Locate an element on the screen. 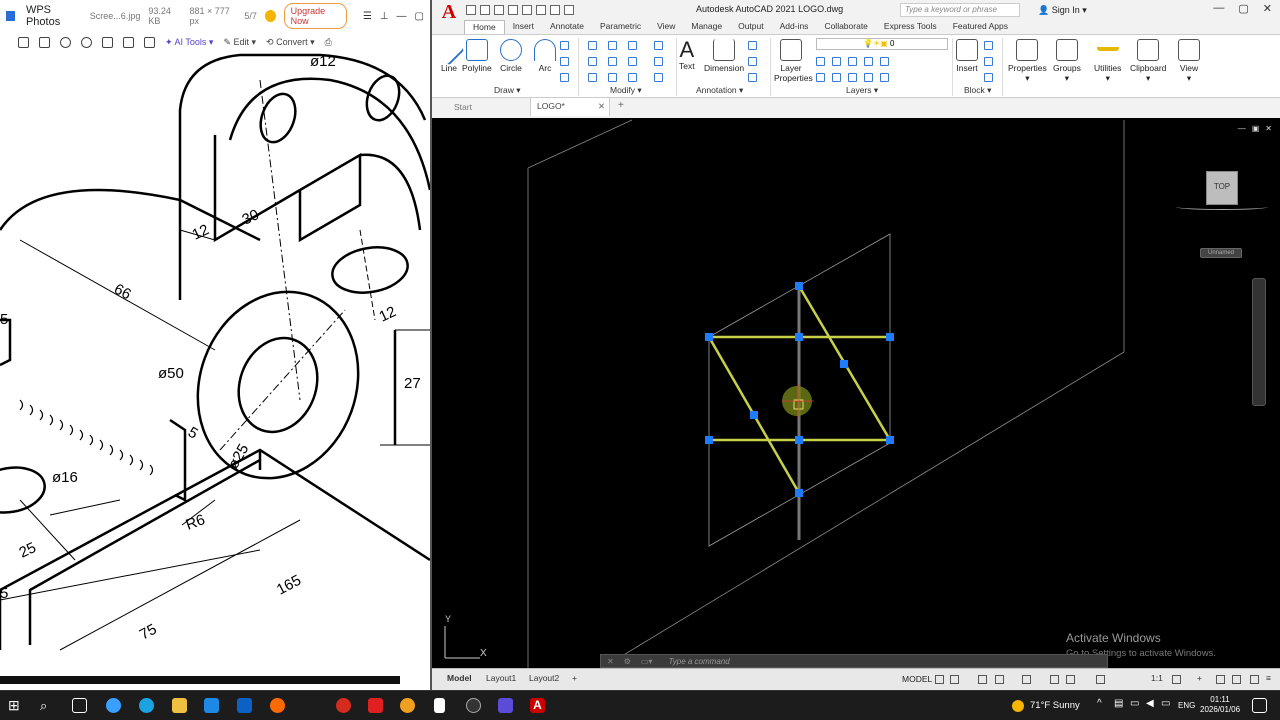 This screenshot has height=720, width=1280. viewcube-compass is located at coordinates (1222, 207).